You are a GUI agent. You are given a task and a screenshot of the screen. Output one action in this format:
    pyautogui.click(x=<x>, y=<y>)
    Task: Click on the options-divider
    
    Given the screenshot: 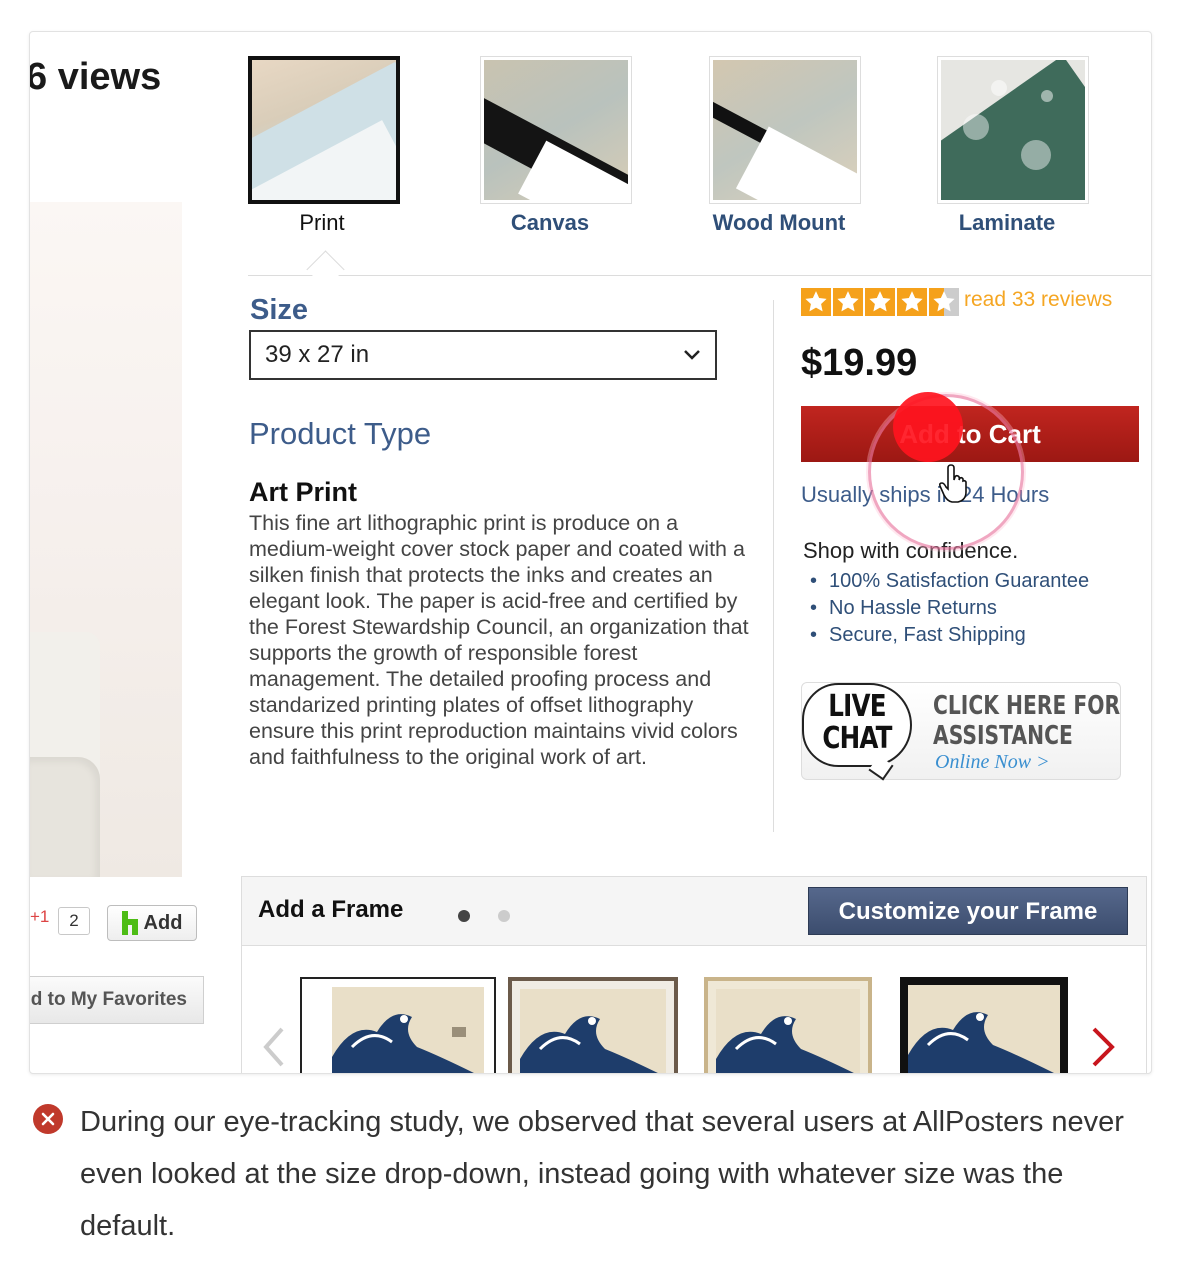 What is the action you would take?
    pyautogui.click(x=699, y=275)
    